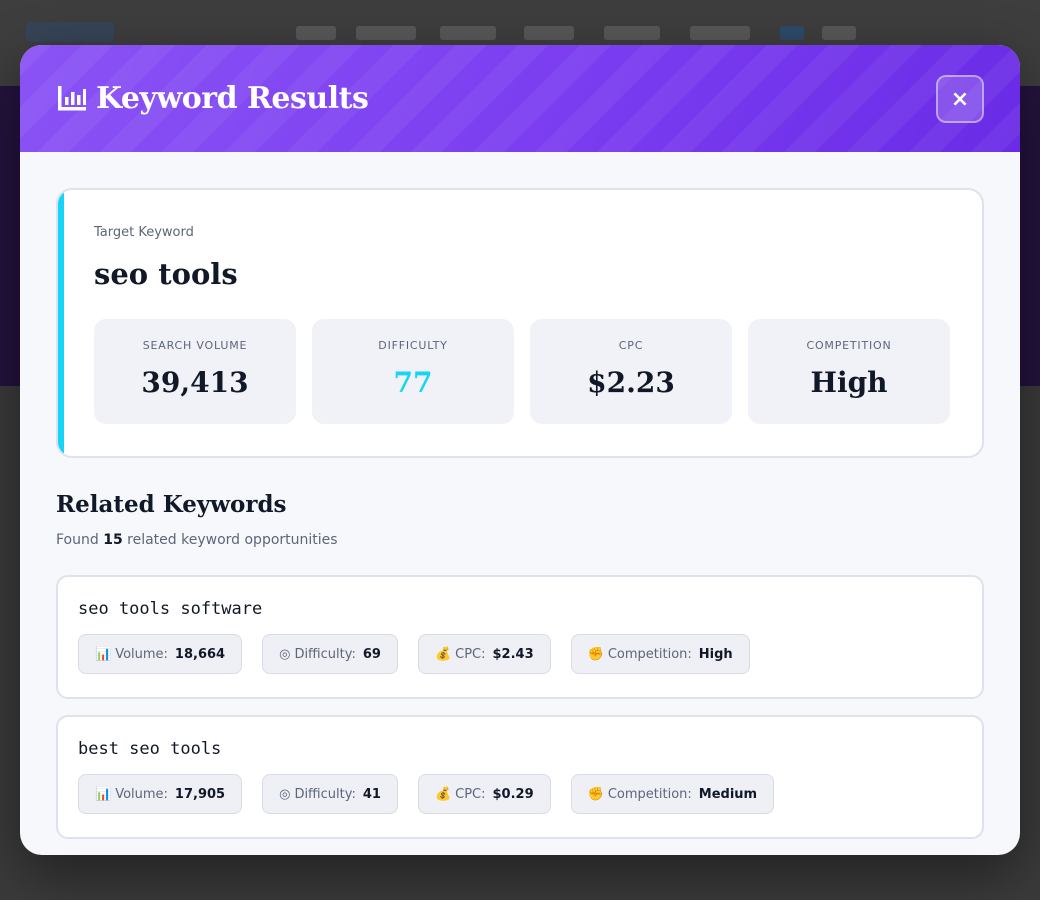 The height and width of the screenshot is (900, 1040). What do you see at coordinates (520, 540) in the screenshot?
I see `related-keywords-summary: Found 15 related keyword opportunities` at bounding box center [520, 540].